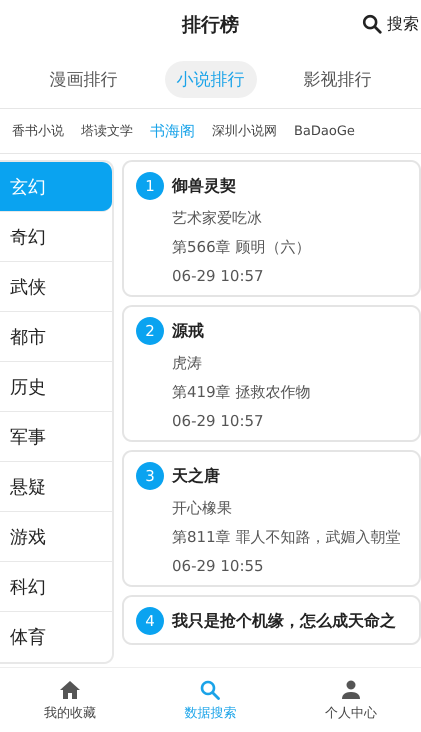  What do you see at coordinates (218, 566) in the screenshot?
I see `update-time: 06-29 10:55` at bounding box center [218, 566].